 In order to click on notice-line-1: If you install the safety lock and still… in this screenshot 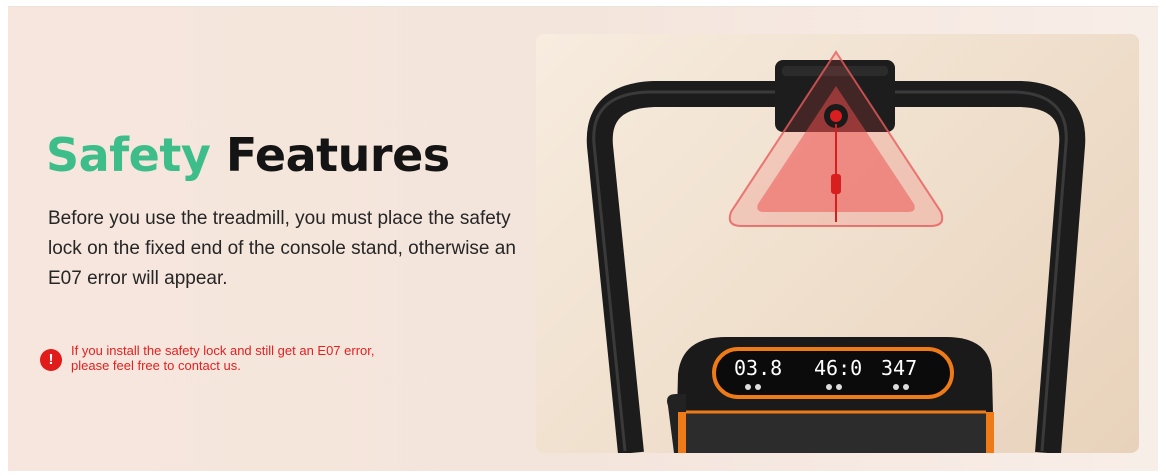, I will do `click(223, 350)`.